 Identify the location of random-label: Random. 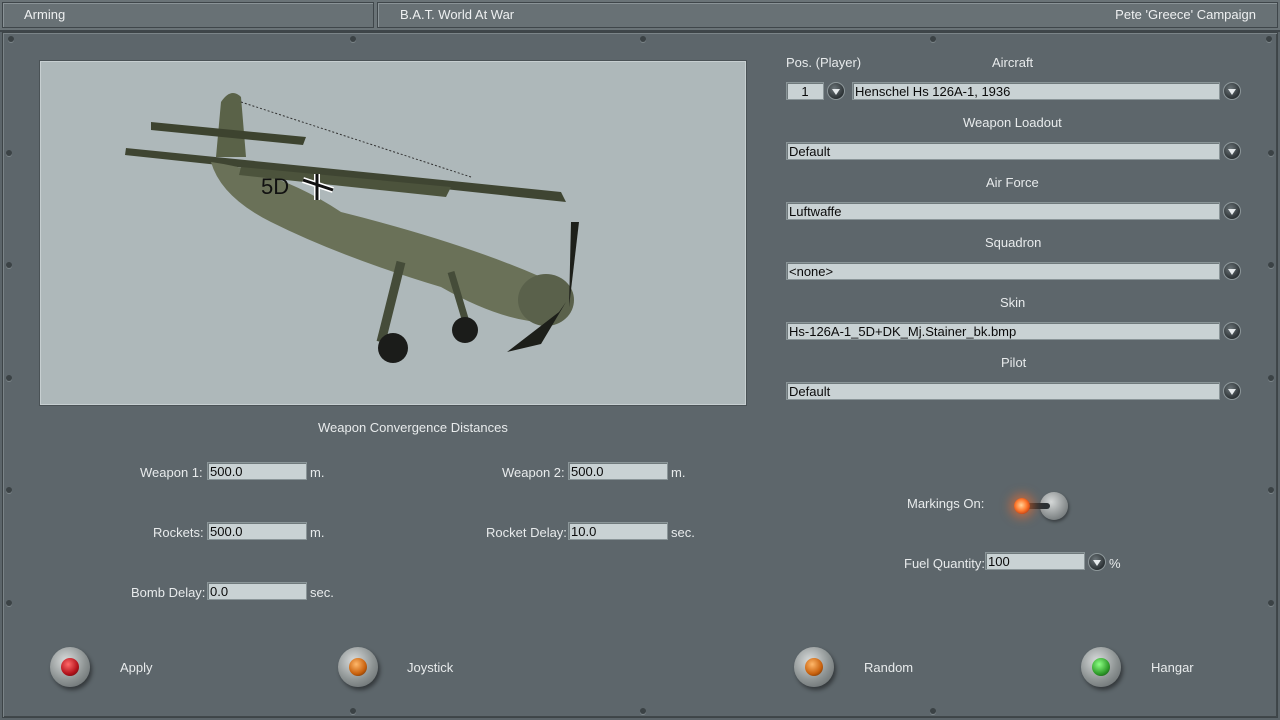
(888, 667).